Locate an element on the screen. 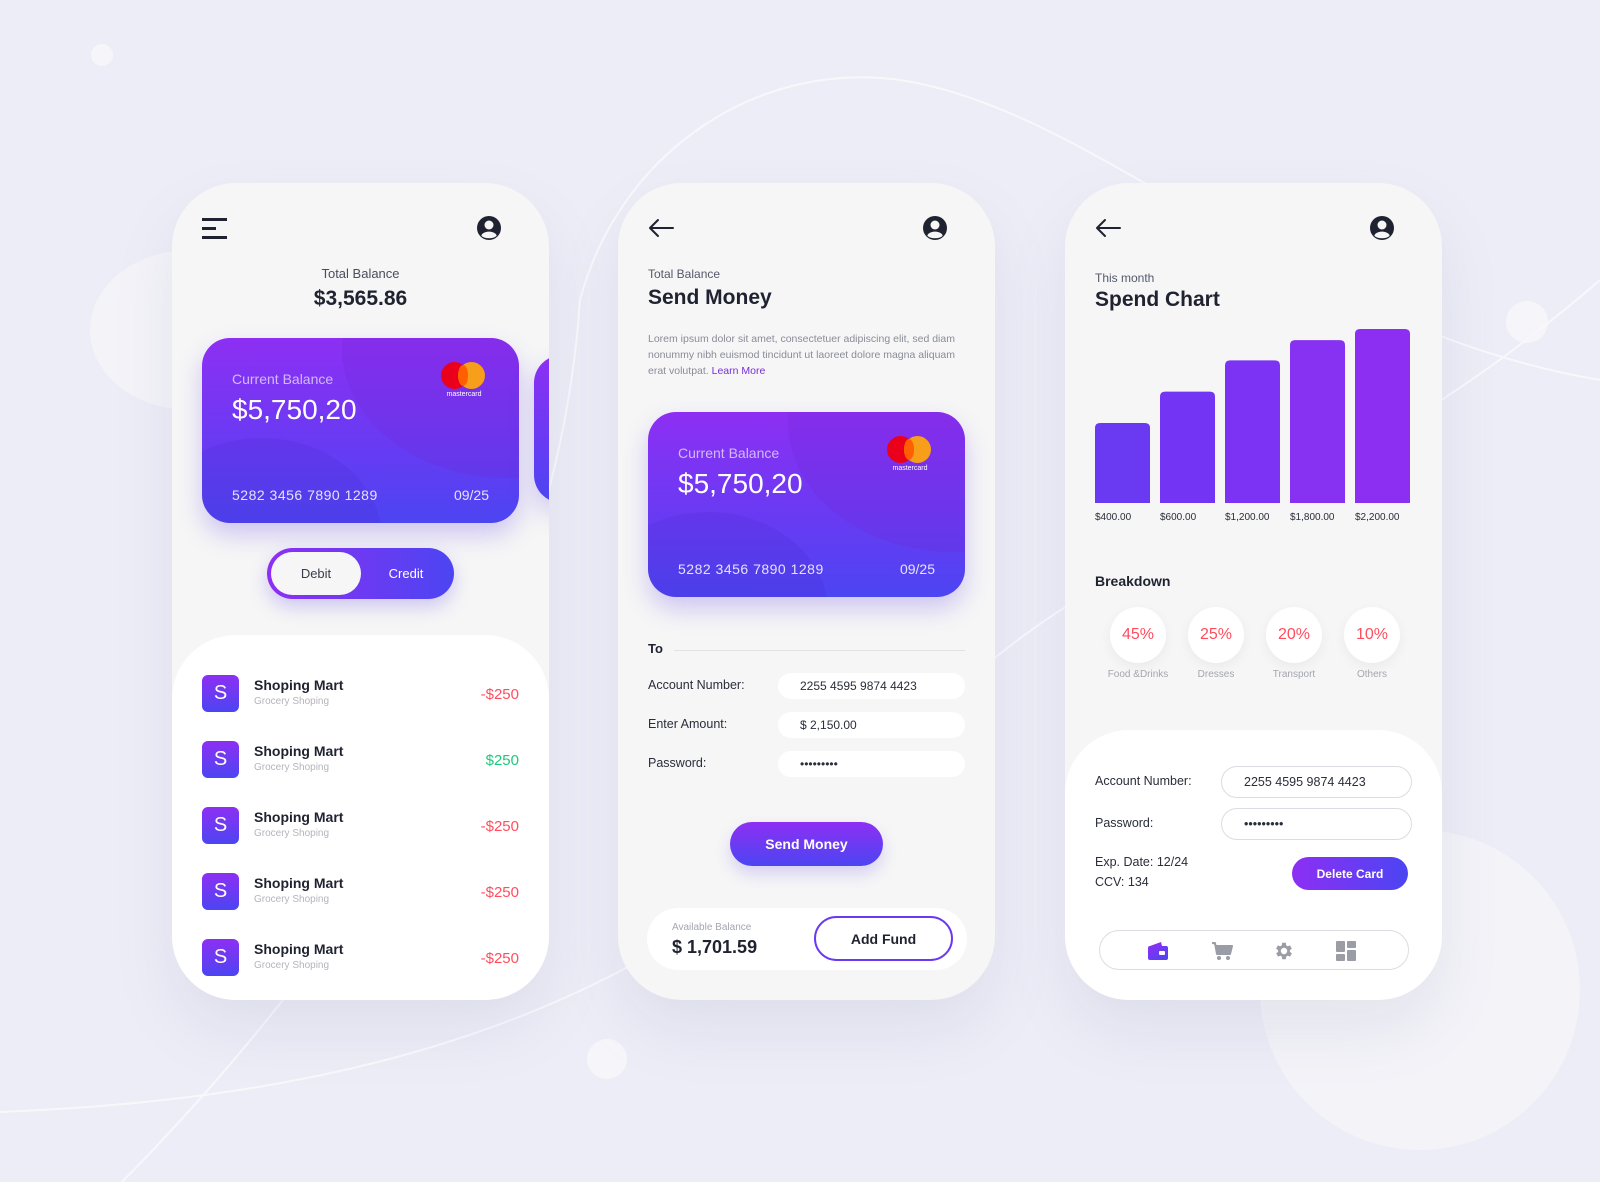 The image size is (1600, 1184). chart-subtitle: This month is located at coordinates (1125, 278).